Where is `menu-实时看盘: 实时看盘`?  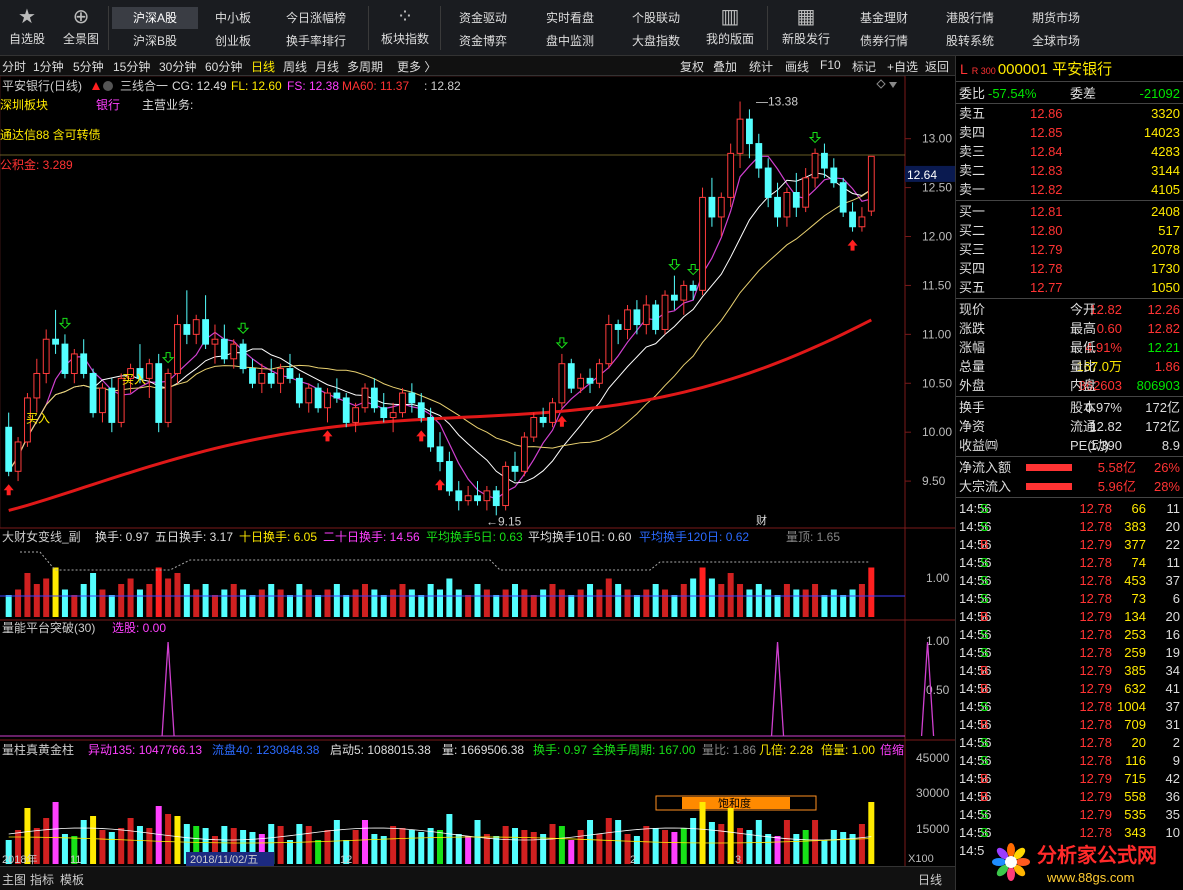
menu-实时看盘: 实时看盘 is located at coordinates (570, 18).